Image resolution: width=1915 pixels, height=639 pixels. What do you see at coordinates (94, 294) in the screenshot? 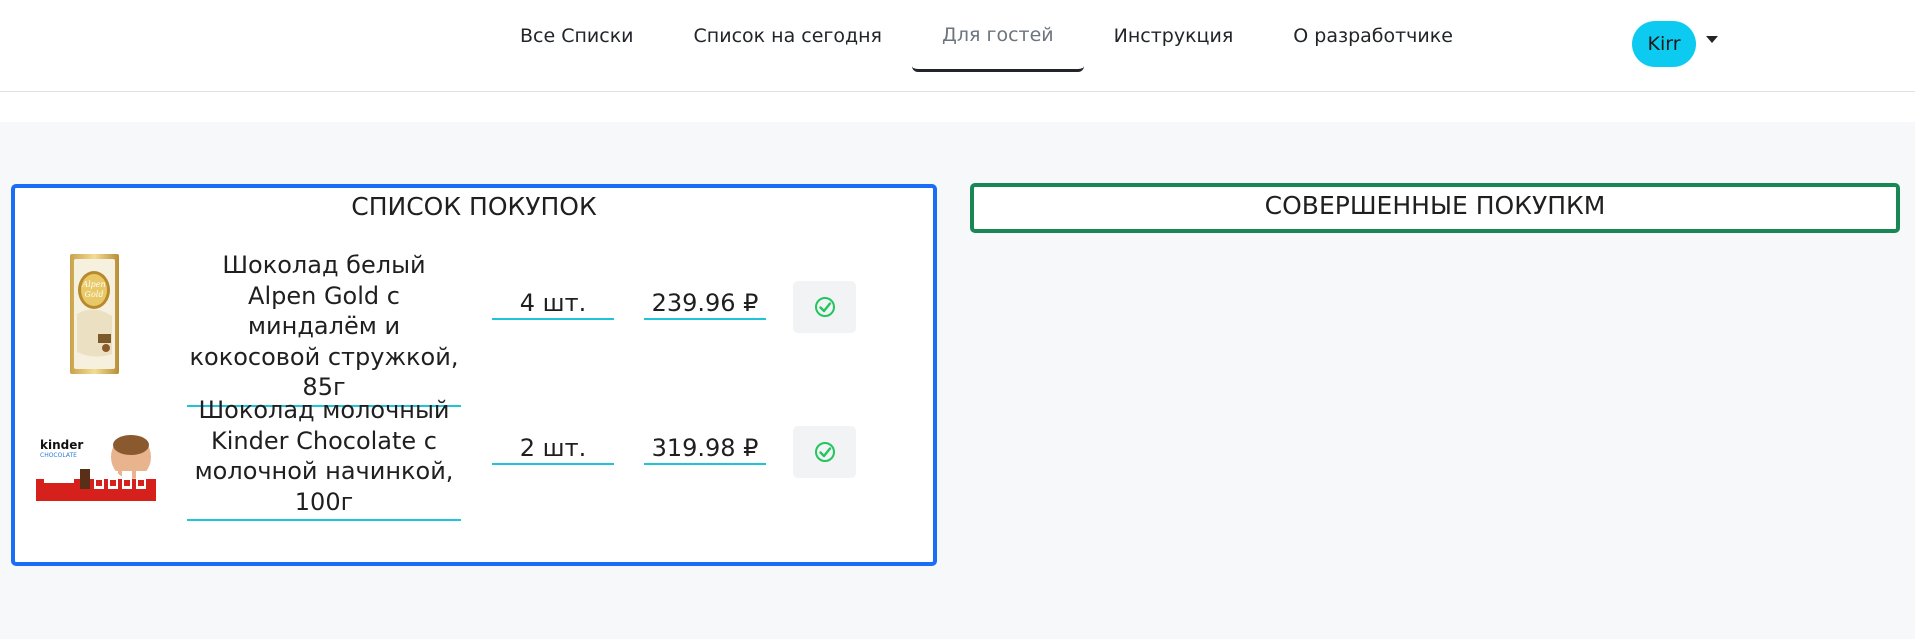
I see `svg-text: Gold` at bounding box center [94, 294].